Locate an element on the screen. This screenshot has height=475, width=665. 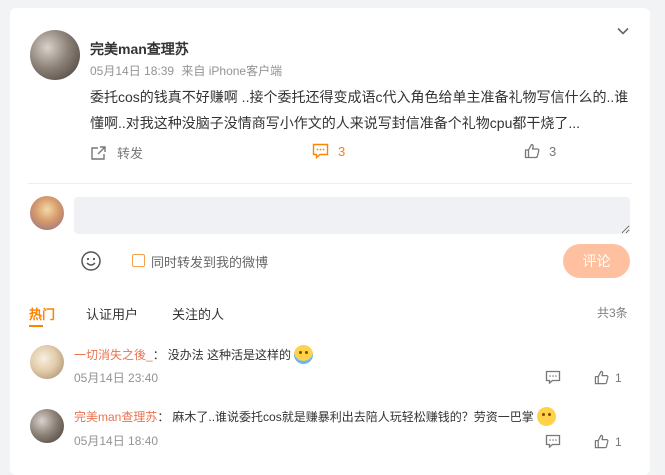
sync-forward-checkbox is located at coordinates (138, 260).